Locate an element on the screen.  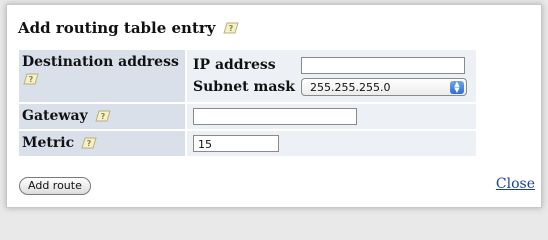
gateway-label-line: Gateway ? is located at coordinates (102, 116).